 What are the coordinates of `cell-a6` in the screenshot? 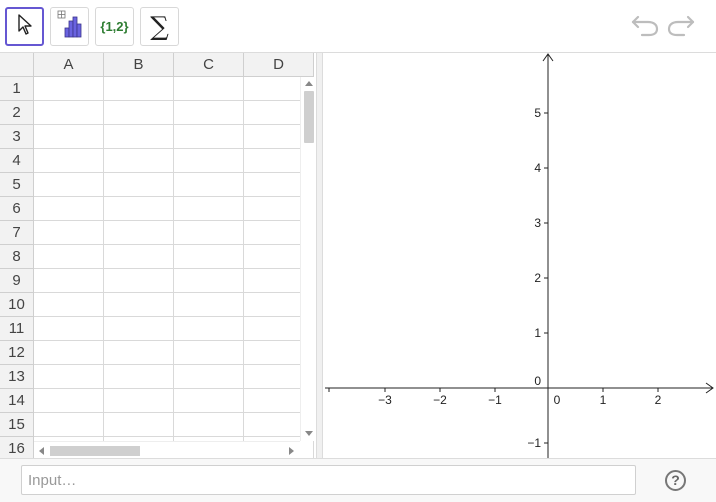 It's located at (69, 209).